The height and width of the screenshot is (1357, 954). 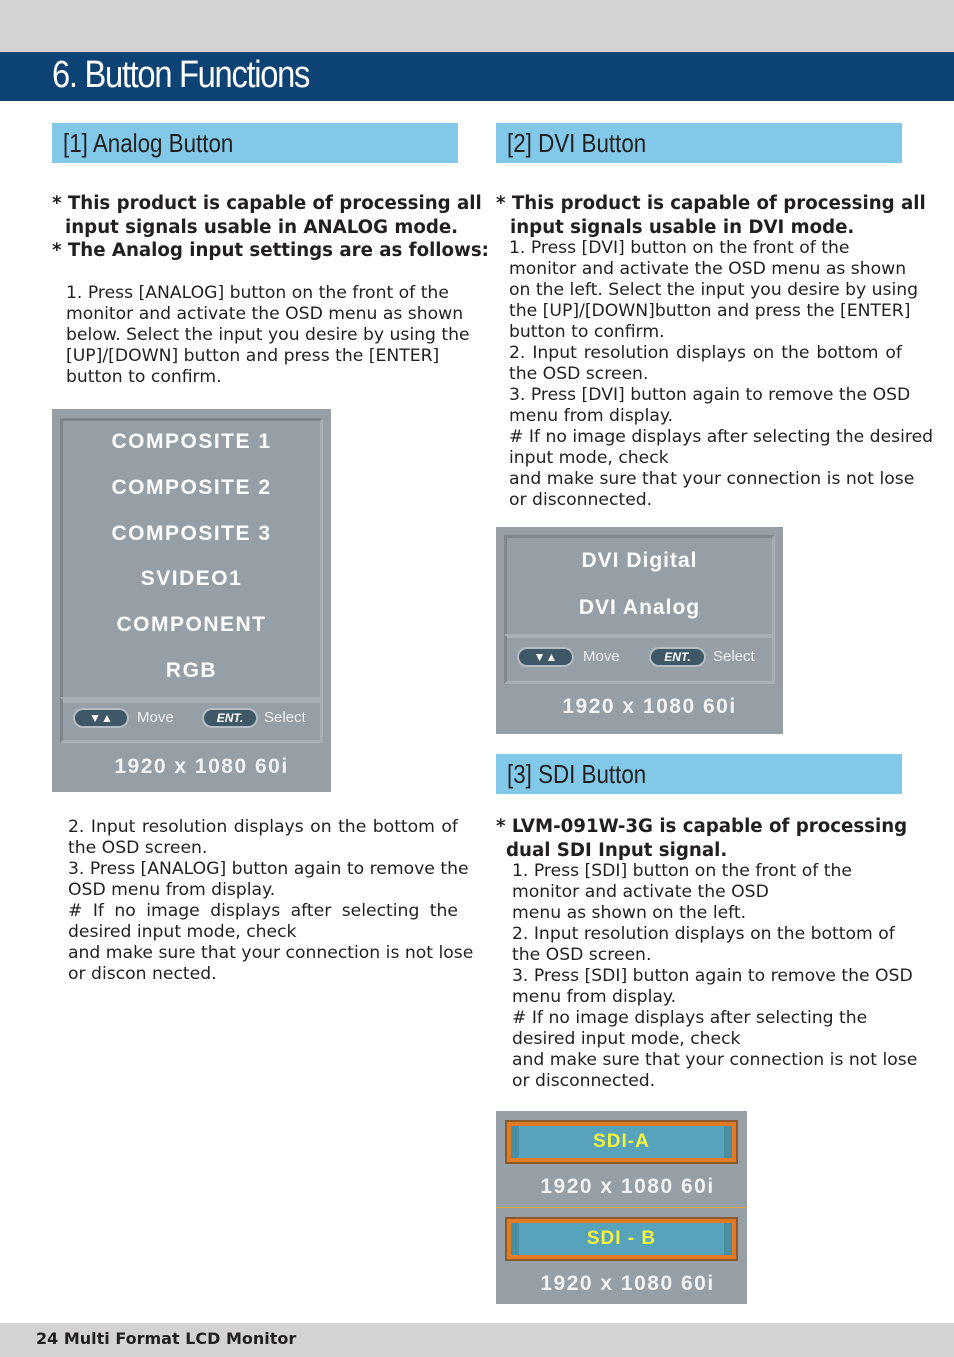 I want to click on sdi-a-osd: SDI-A 1920 x 1080 60i, so click(x=621, y=1159).